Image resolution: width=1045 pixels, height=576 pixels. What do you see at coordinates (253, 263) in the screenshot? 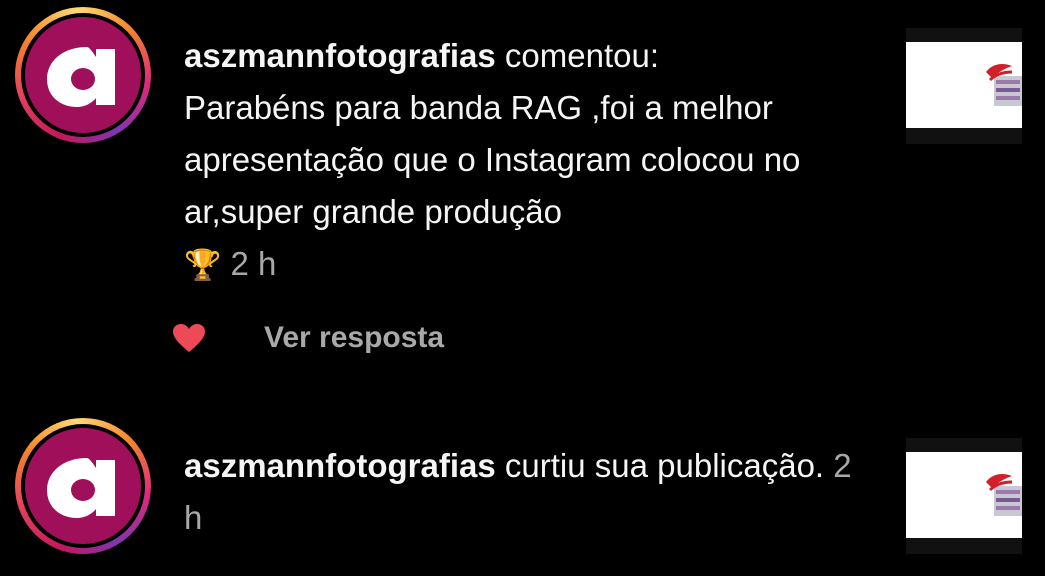
I see `timestamp: 2 h` at bounding box center [253, 263].